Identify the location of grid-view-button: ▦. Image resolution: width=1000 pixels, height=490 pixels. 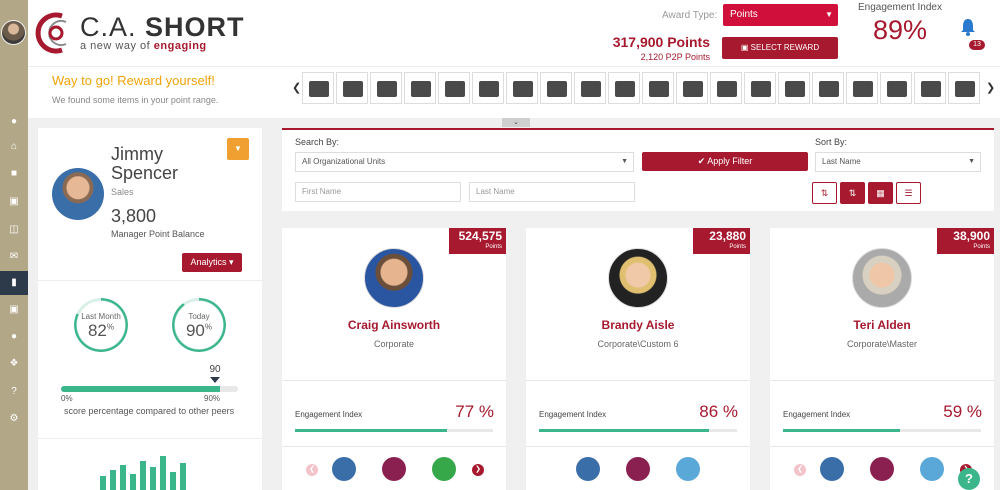
(880, 193).